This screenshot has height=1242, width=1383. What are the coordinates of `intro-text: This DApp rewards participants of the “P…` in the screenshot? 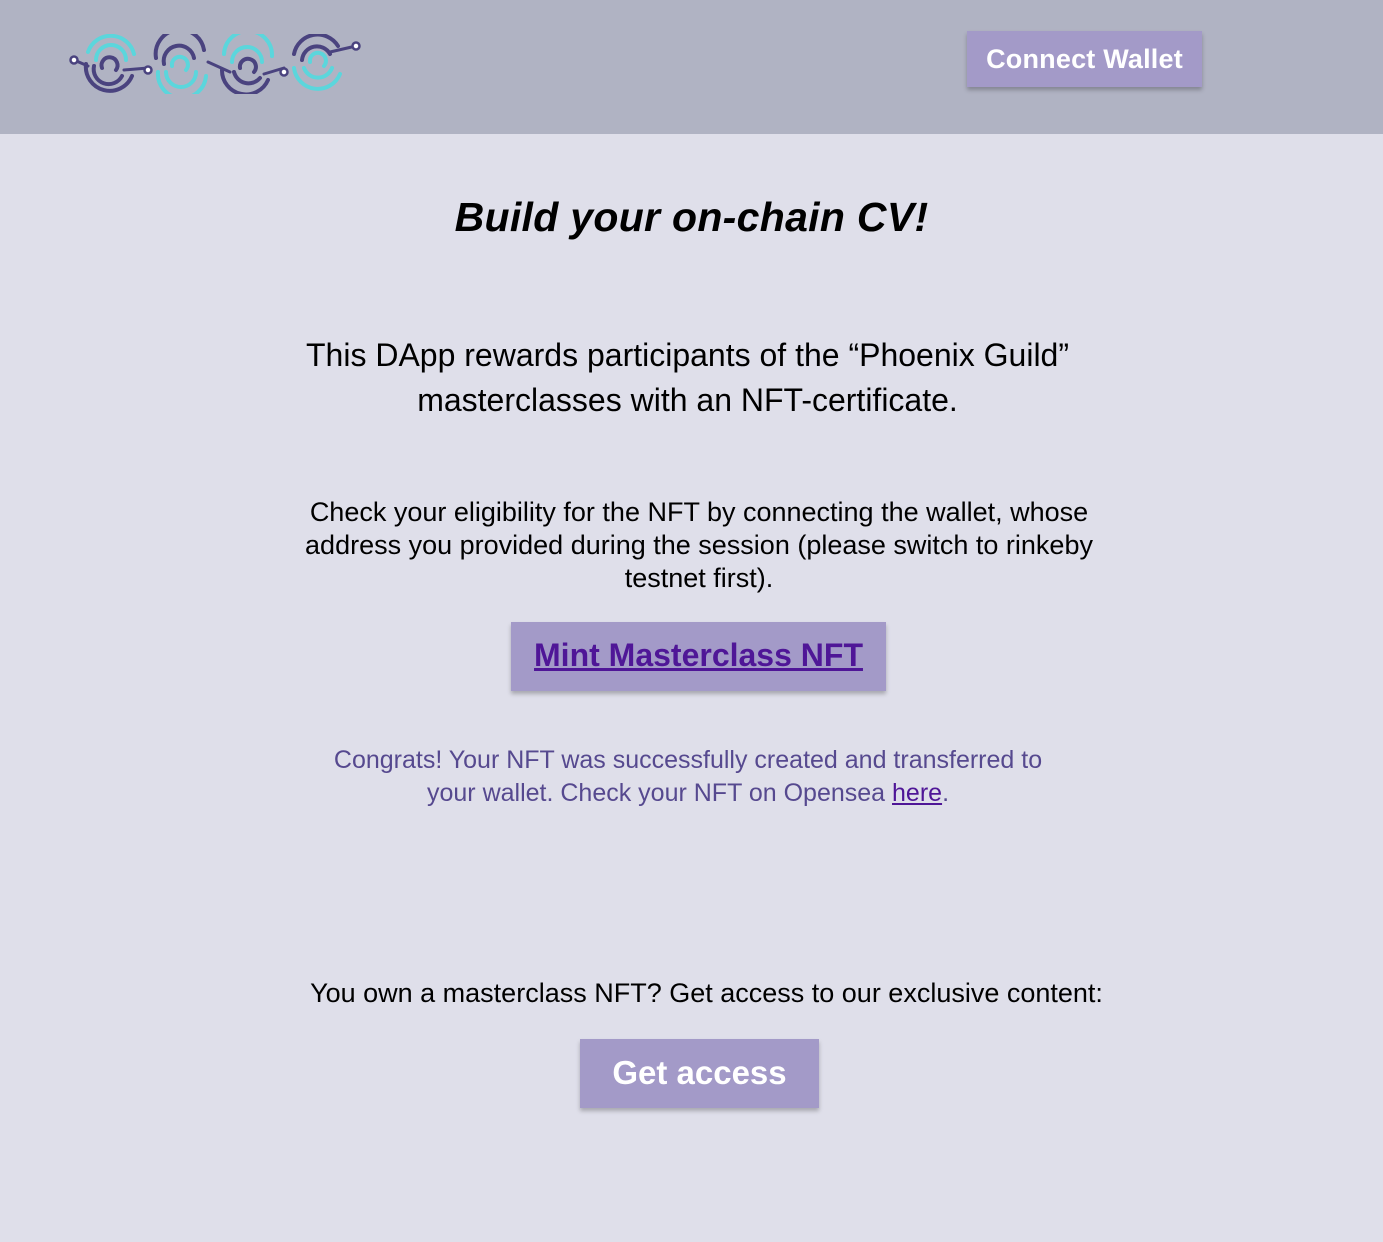 It's located at (687, 377).